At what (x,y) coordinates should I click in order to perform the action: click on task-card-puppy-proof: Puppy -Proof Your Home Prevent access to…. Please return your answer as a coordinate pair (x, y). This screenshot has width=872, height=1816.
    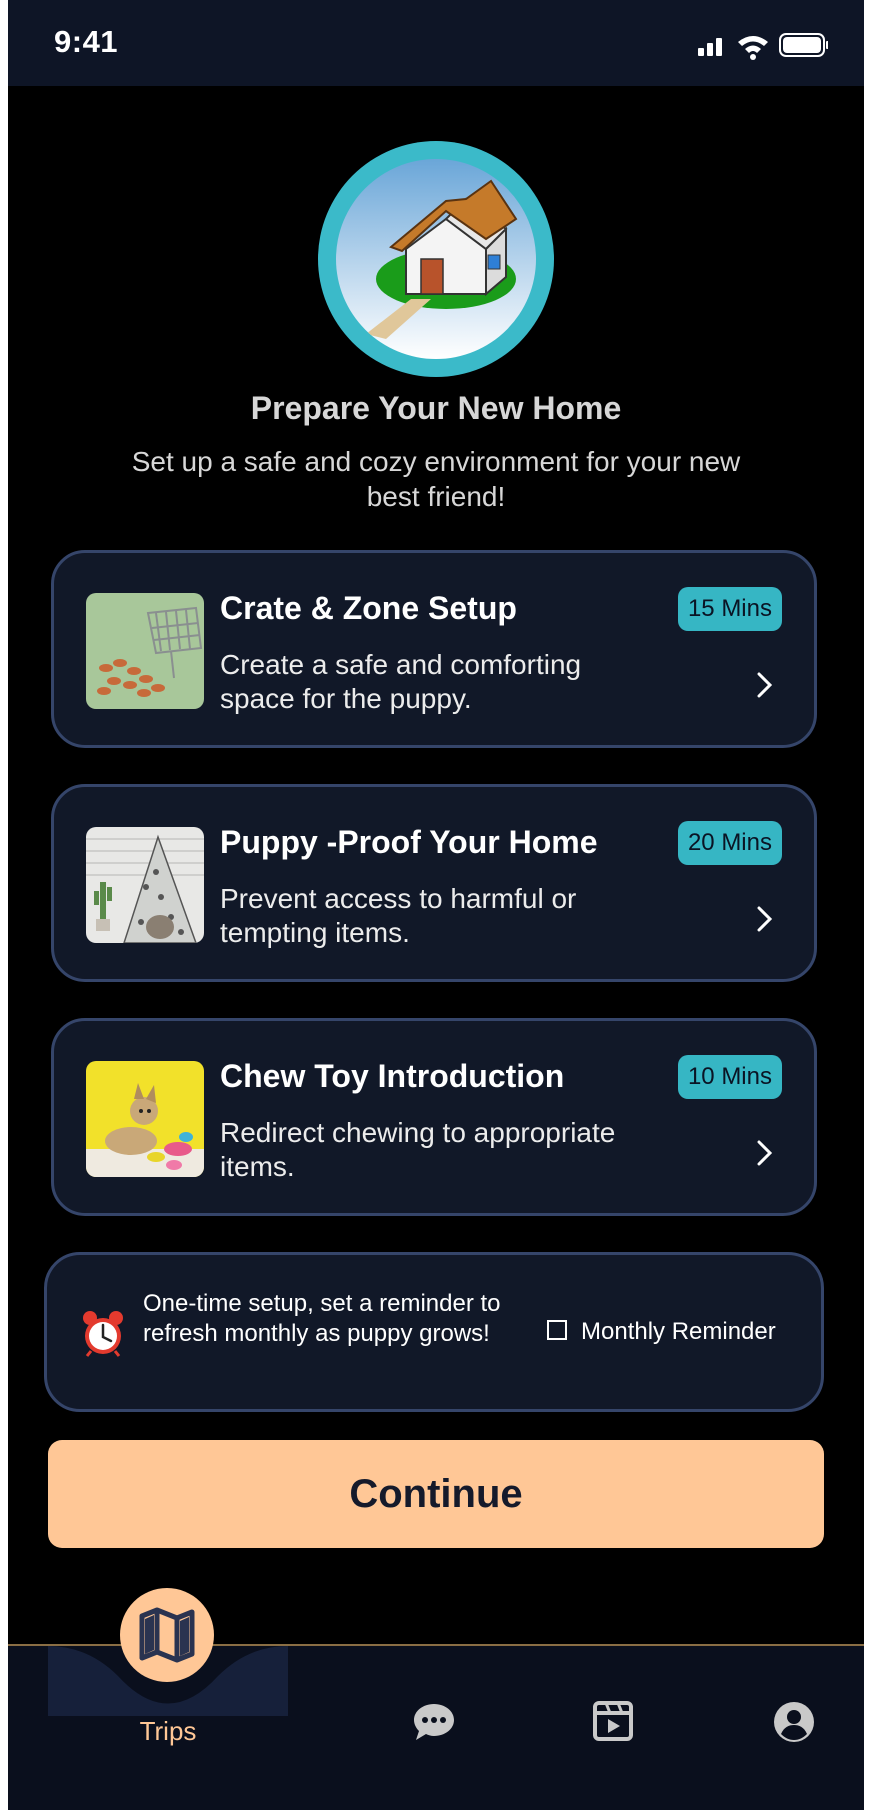
    Looking at the image, I should click on (434, 883).